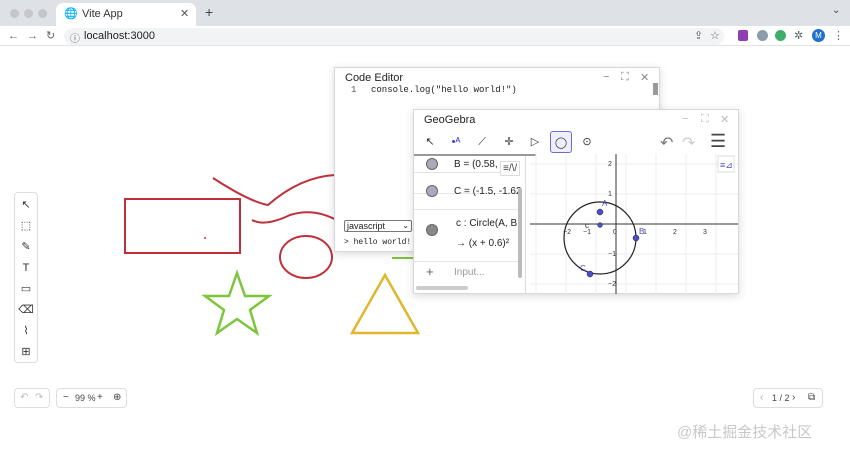 Image resolution: width=850 pixels, height=458 pixels. What do you see at coordinates (612, 254) in the screenshot?
I see `y-tick-label: −1` at bounding box center [612, 254].